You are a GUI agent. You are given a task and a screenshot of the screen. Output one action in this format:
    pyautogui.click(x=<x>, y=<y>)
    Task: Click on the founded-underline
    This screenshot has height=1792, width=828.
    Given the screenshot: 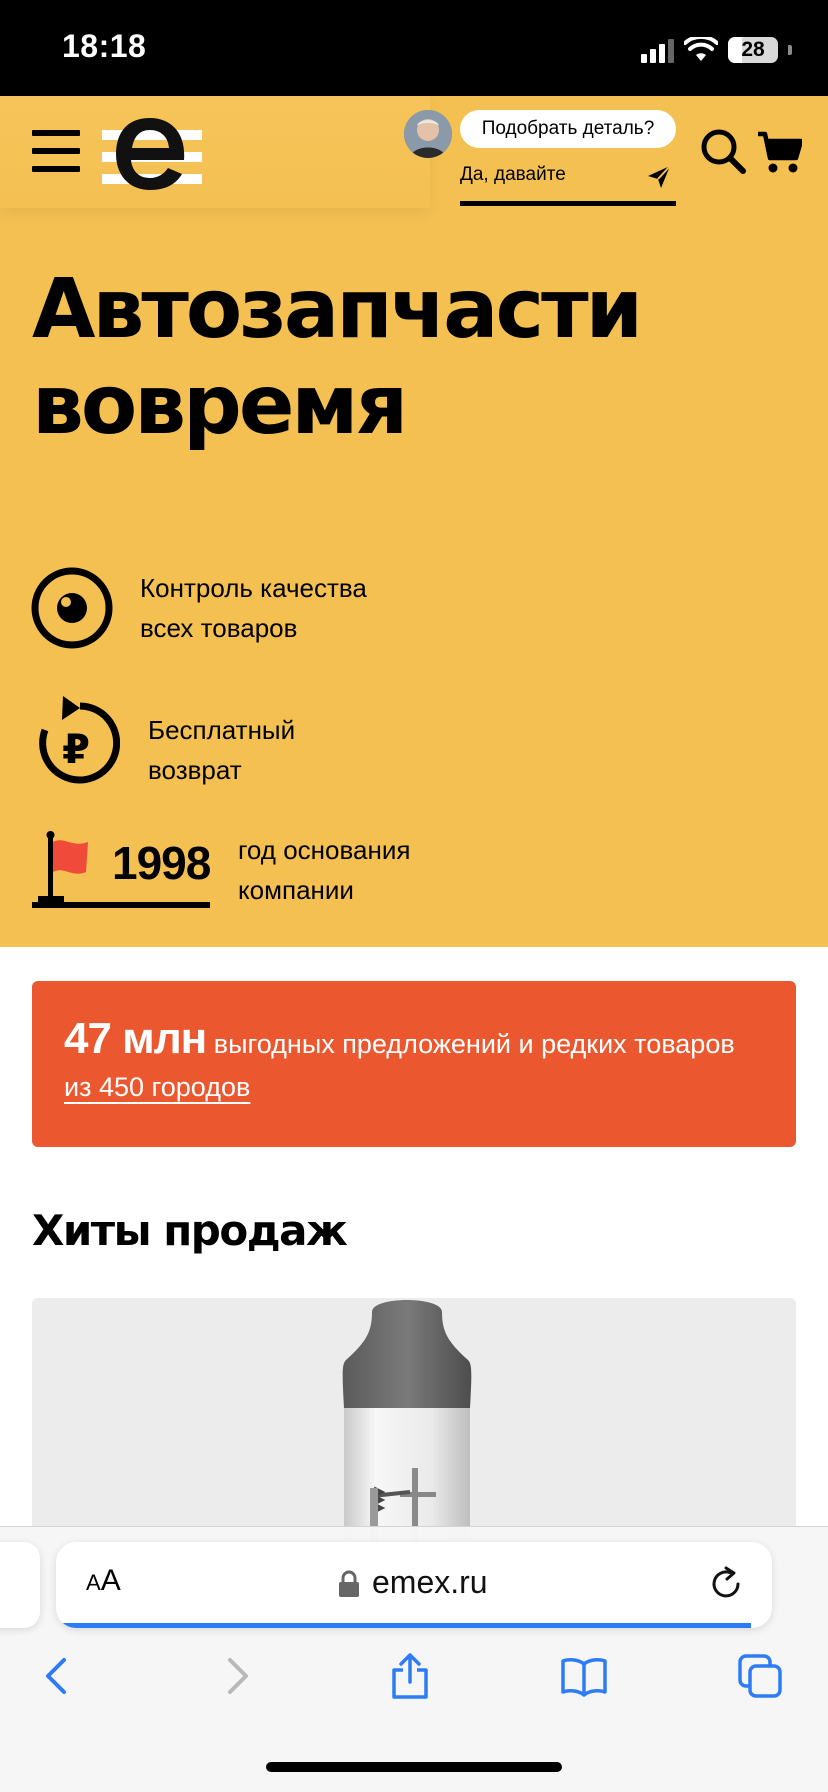 What is the action you would take?
    pyautogui.click(x=121, y=905)
    